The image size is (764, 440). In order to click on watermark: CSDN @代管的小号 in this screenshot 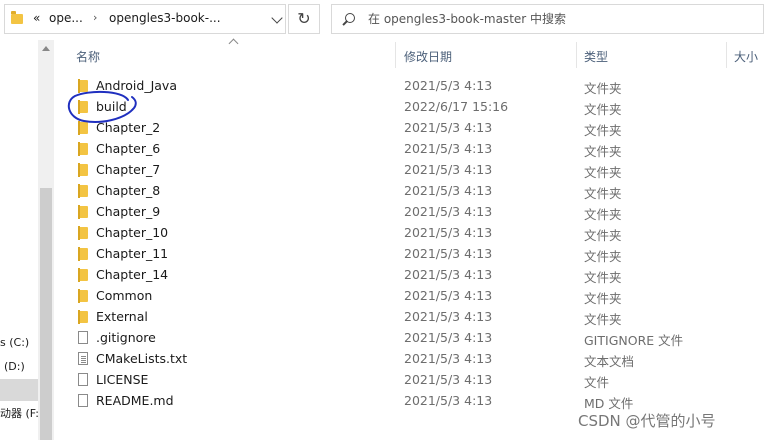, I will do `click(647, 421)`.